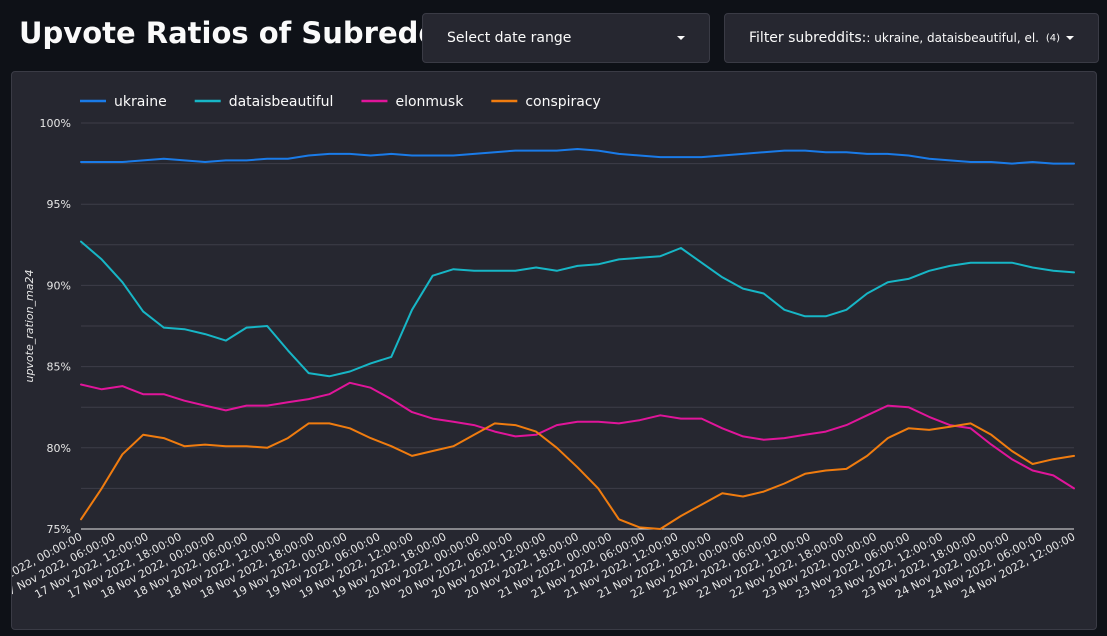  What do you see at coordinates (1052, 38) in the screenshot?
I see `selected-count-badge: (4)` at bounding box center [1052, 38].